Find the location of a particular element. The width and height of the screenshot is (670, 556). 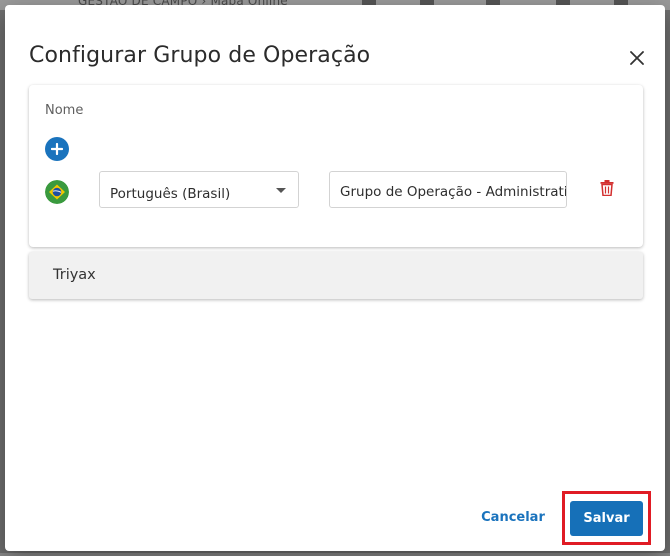

delete-translation-button is located at coordinates (607, 188).